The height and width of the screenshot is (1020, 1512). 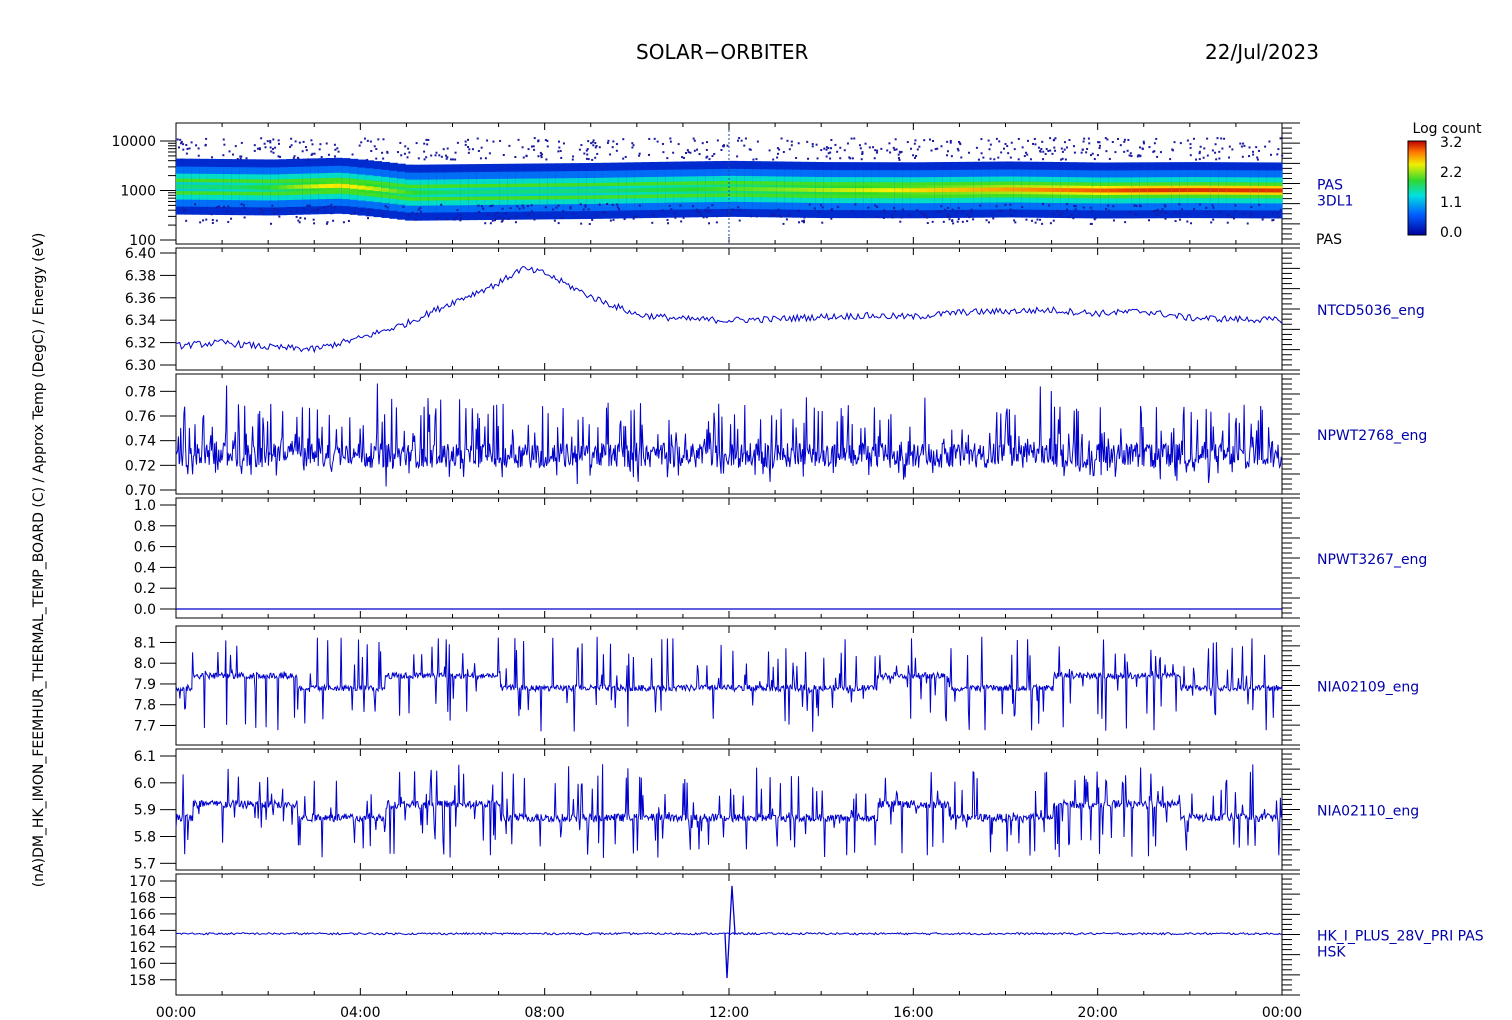 I want to click on series-label: NPWT3267_eng, so click(x=1372, y=560).